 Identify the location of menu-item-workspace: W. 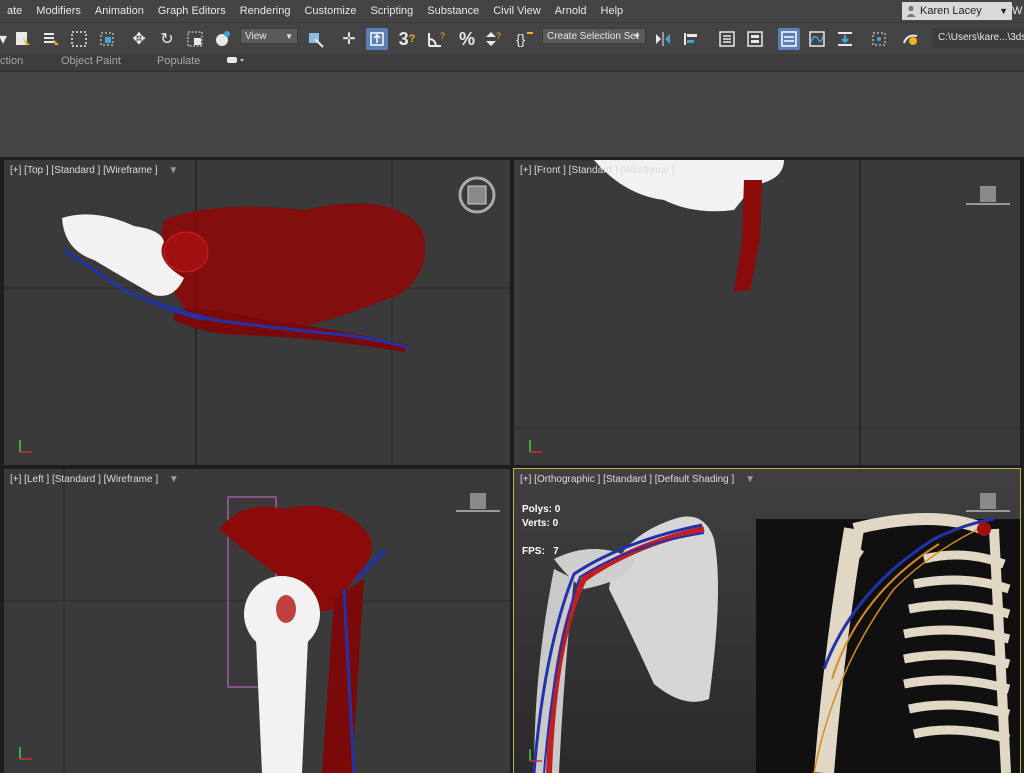
(1018, 11).